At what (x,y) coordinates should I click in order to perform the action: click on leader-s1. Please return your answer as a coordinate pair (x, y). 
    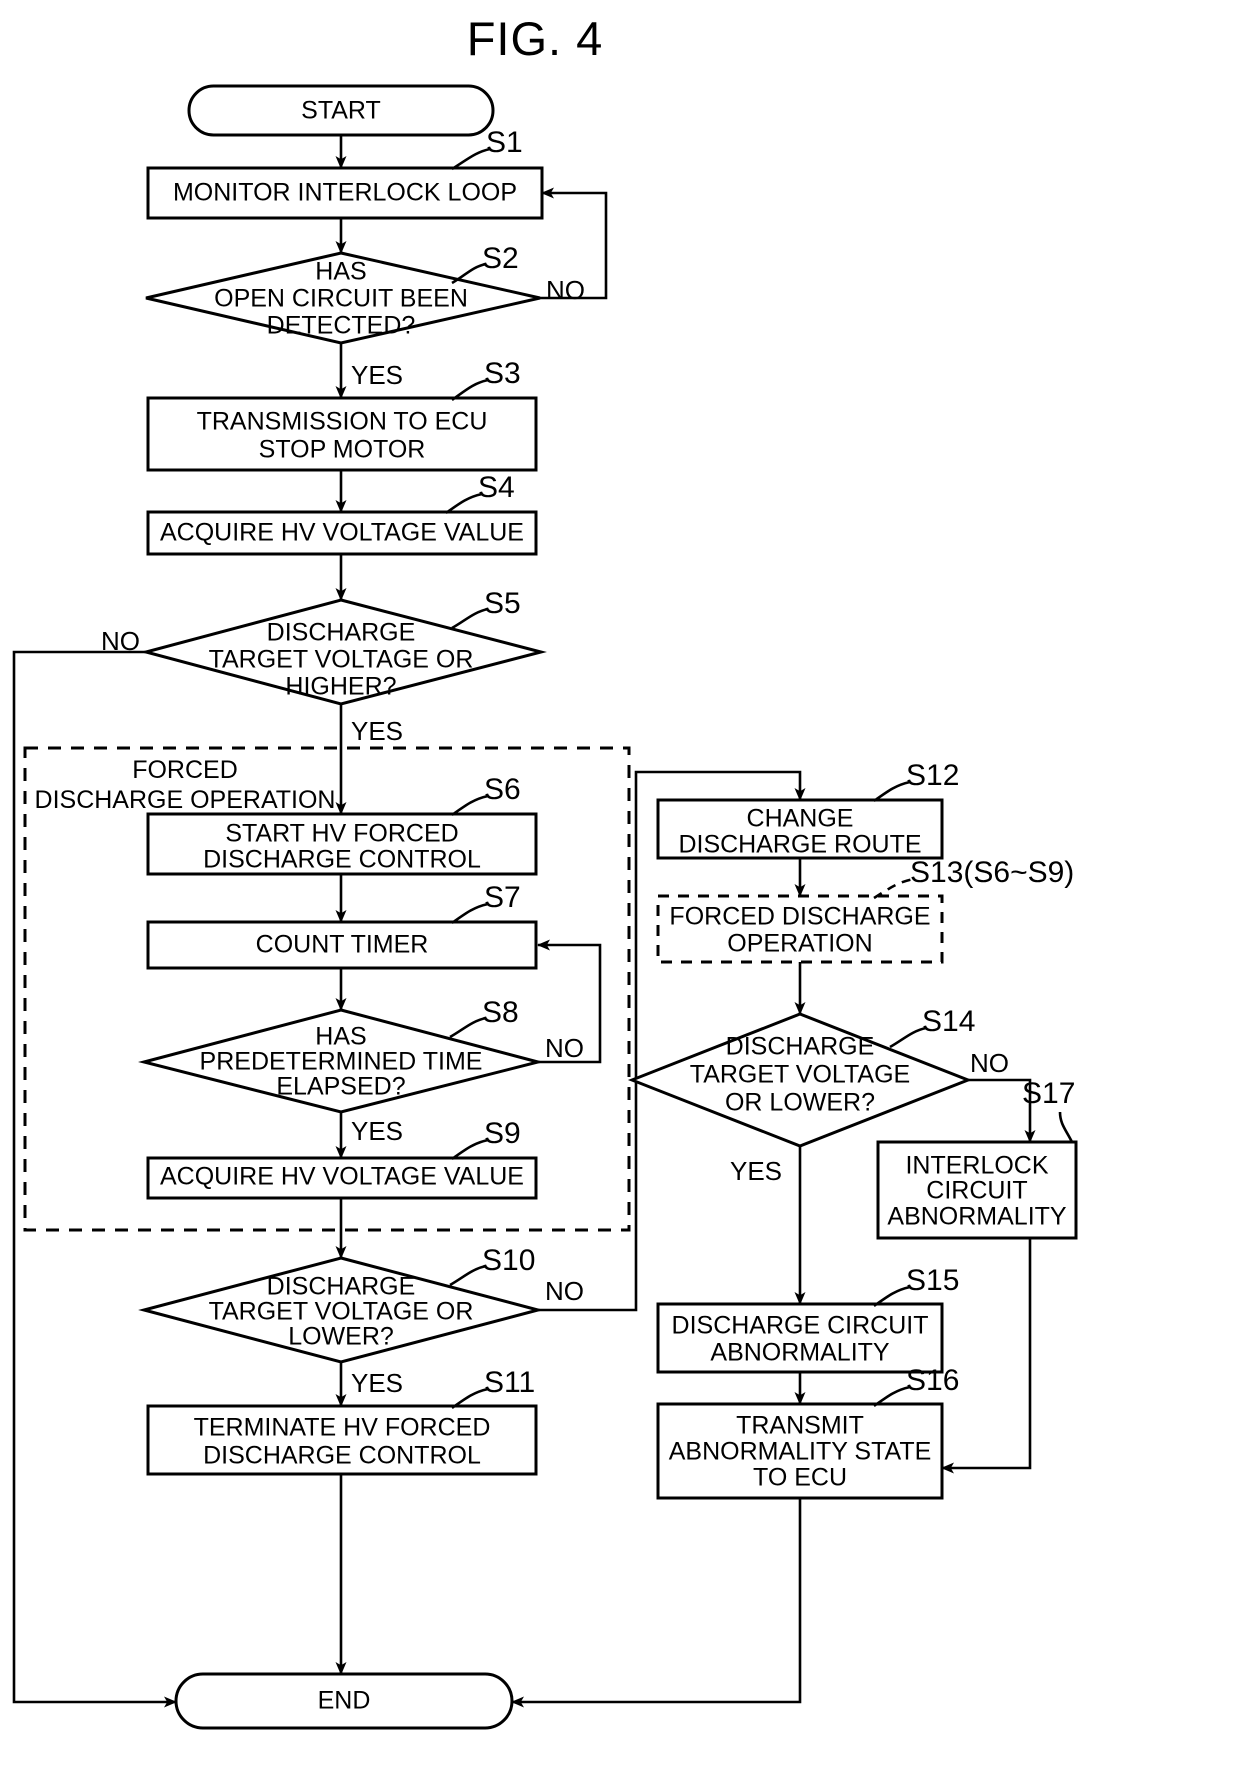
    Looking at the image, I should click on (471, 159).